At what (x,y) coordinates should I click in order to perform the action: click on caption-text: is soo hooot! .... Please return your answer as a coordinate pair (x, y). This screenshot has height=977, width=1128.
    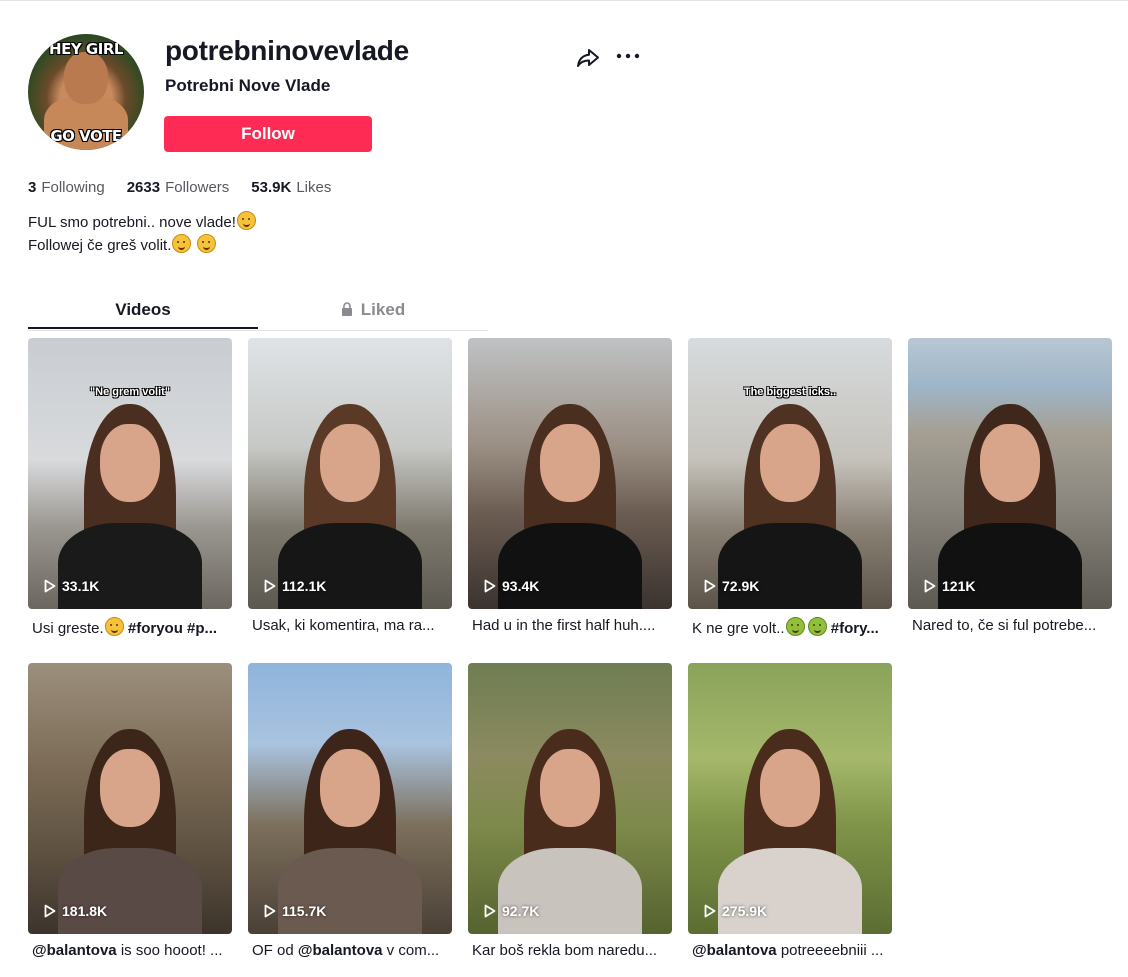
    Looking at the image, I should click on (169, 950).